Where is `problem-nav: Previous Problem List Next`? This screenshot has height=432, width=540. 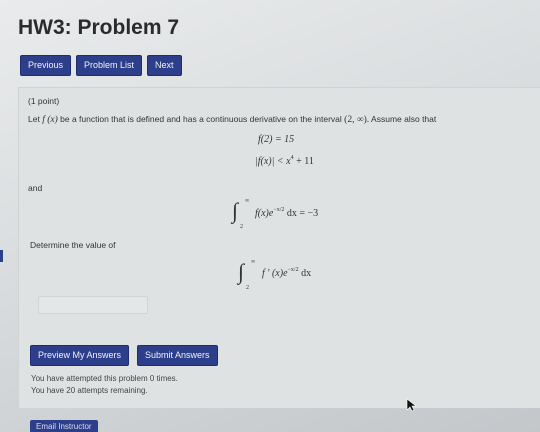 problem-nav: Previous Problem List Next is located at coordinates (101, 65).